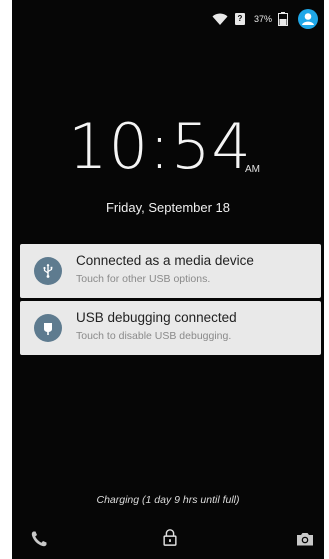 The width and height of the screenshot is (329, 559). Describe the element at coordinates (170, 537) in the screenshot. I see `lock-icon` at that location.